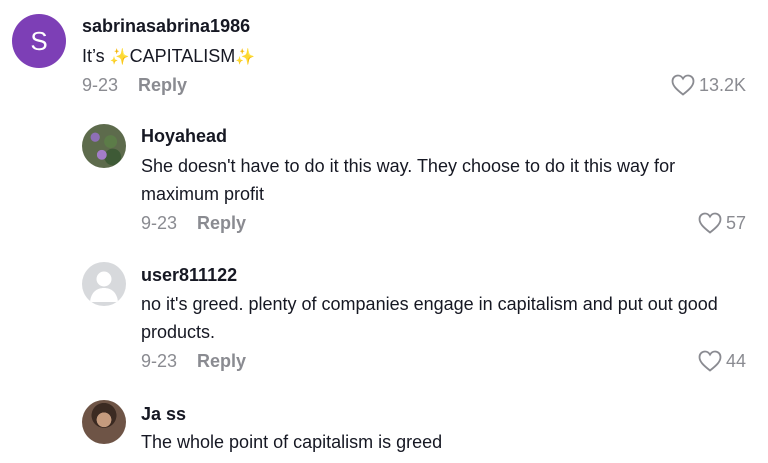  I want to click on like-count: 44, so click(735, 360).